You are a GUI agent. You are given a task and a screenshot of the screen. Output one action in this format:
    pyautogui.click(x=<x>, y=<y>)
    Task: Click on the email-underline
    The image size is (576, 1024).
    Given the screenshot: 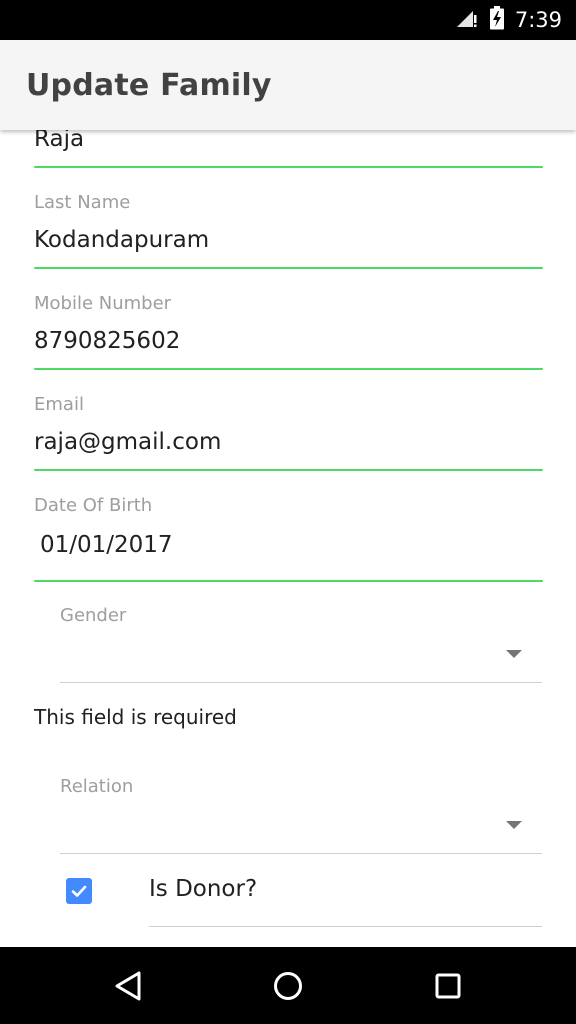 What is the action you would take?
    pyautogui.click(x=288, y=470)
    